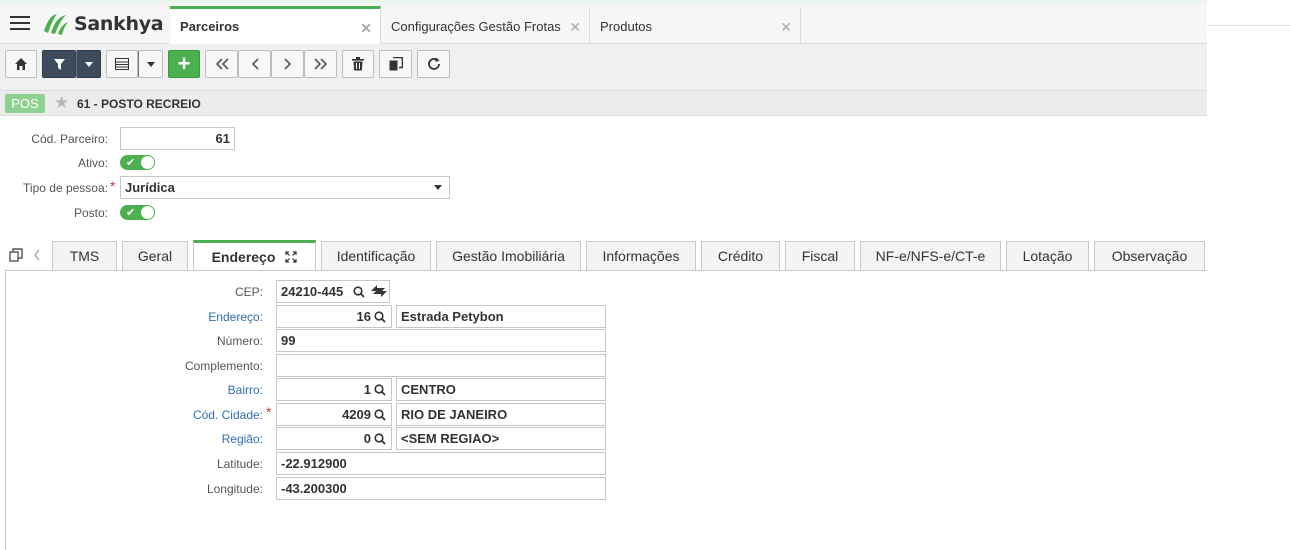 The image size is (1290, 550). What do you see at coordinates (243, 257) in the screenshot?
I see `tab-label: Endereço` at bounding box center [243, 257].